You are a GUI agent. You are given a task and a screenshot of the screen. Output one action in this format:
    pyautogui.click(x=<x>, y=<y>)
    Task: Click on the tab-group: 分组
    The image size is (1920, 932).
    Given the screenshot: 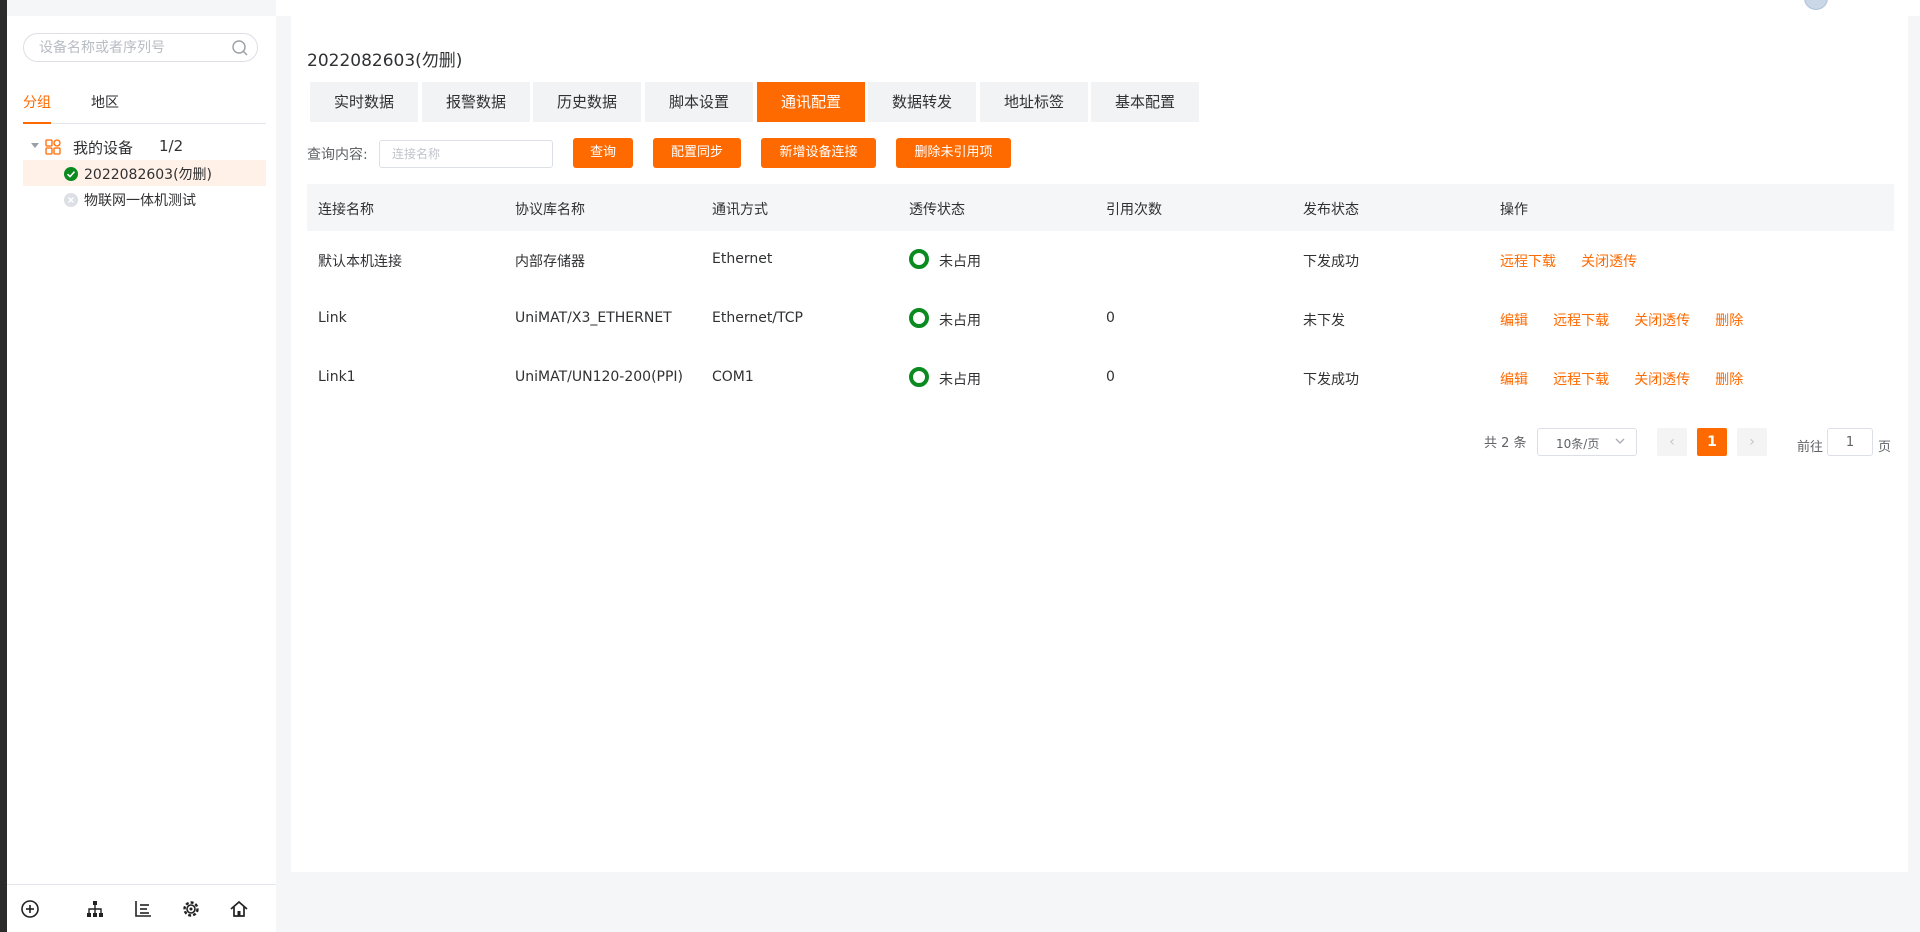 What is the action you would take?
    pyautogui.click(x=37, y=102)
    